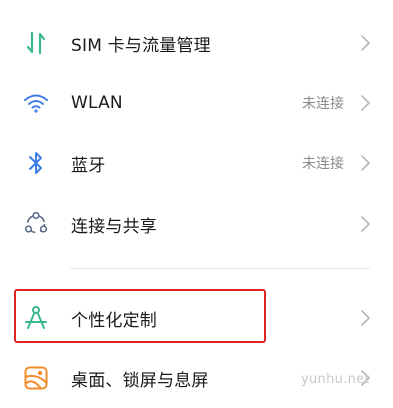  I want to click on settings-item-label: 连接与共享, so click(114, 226).